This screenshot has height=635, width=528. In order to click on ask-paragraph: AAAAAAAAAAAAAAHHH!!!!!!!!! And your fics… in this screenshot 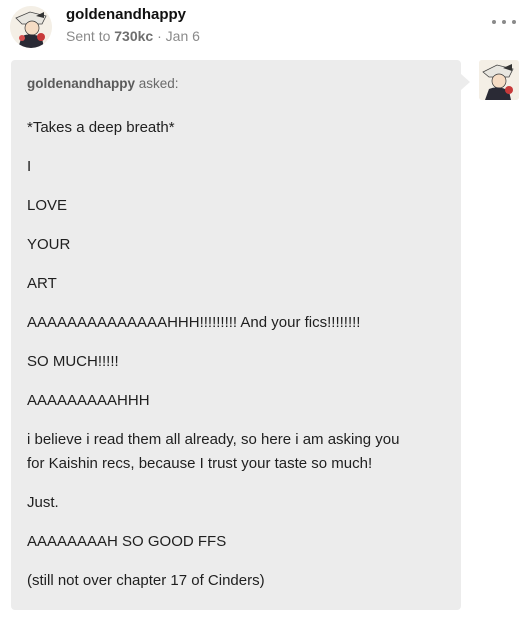, I will do `click(194, 322)`.